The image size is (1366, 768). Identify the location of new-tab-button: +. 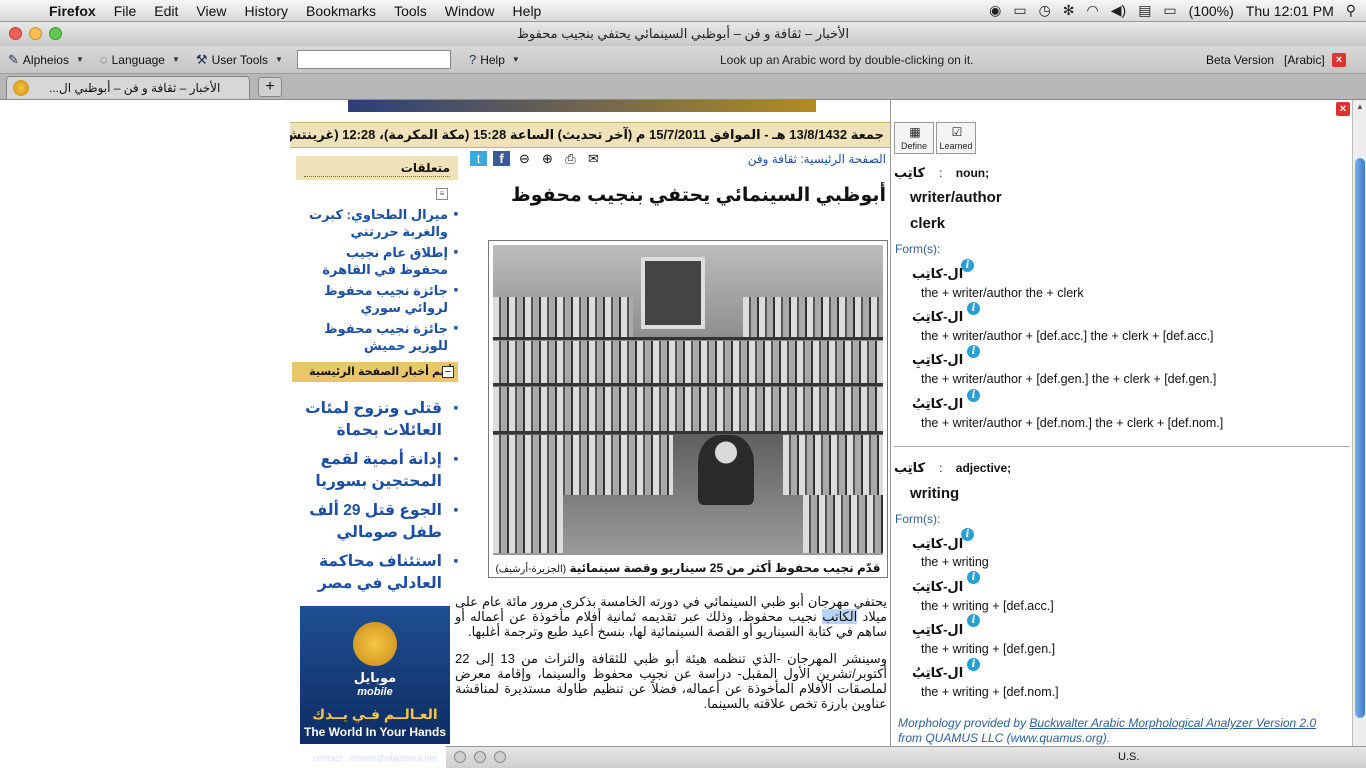
(270, 87).